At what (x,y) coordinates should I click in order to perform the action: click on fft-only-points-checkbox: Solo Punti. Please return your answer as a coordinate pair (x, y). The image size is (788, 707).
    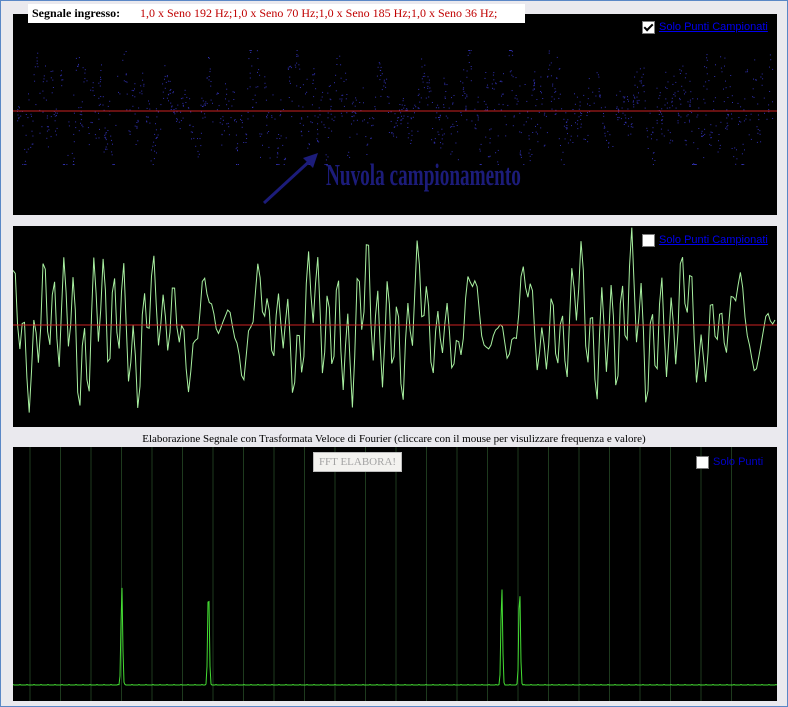
    Looking at the image, I should click on (729, 462).